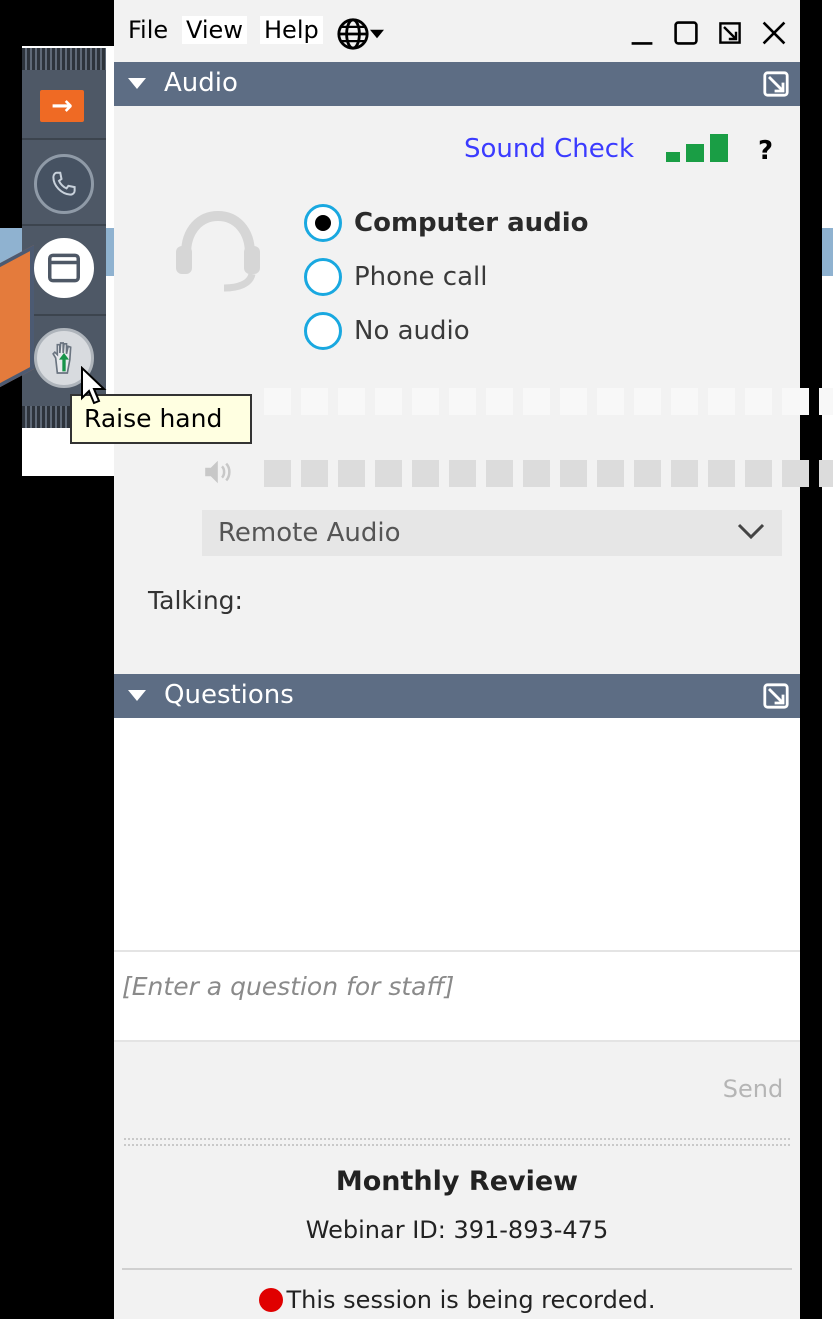 Image resolution: width=833 pixels, height=1319 pixels. I want to click on headset-icon, so click(218, 251).